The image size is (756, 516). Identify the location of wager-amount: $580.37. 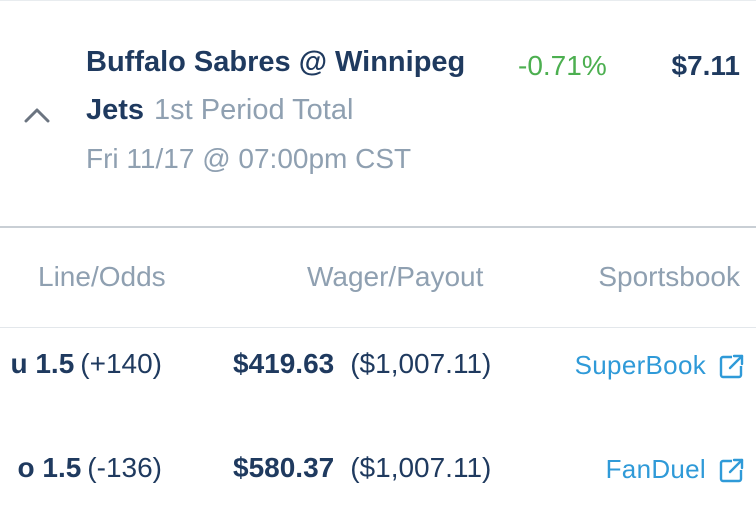
(284, 467).